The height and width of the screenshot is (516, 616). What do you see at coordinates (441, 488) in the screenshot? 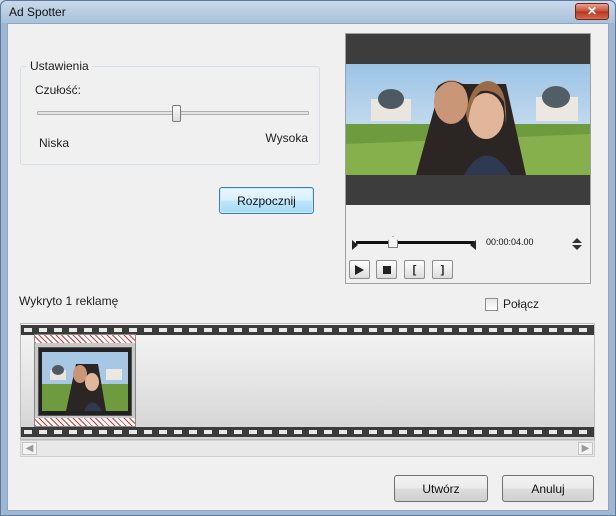
I see `create-button: Utwórz` at bounding box center [441, 488].